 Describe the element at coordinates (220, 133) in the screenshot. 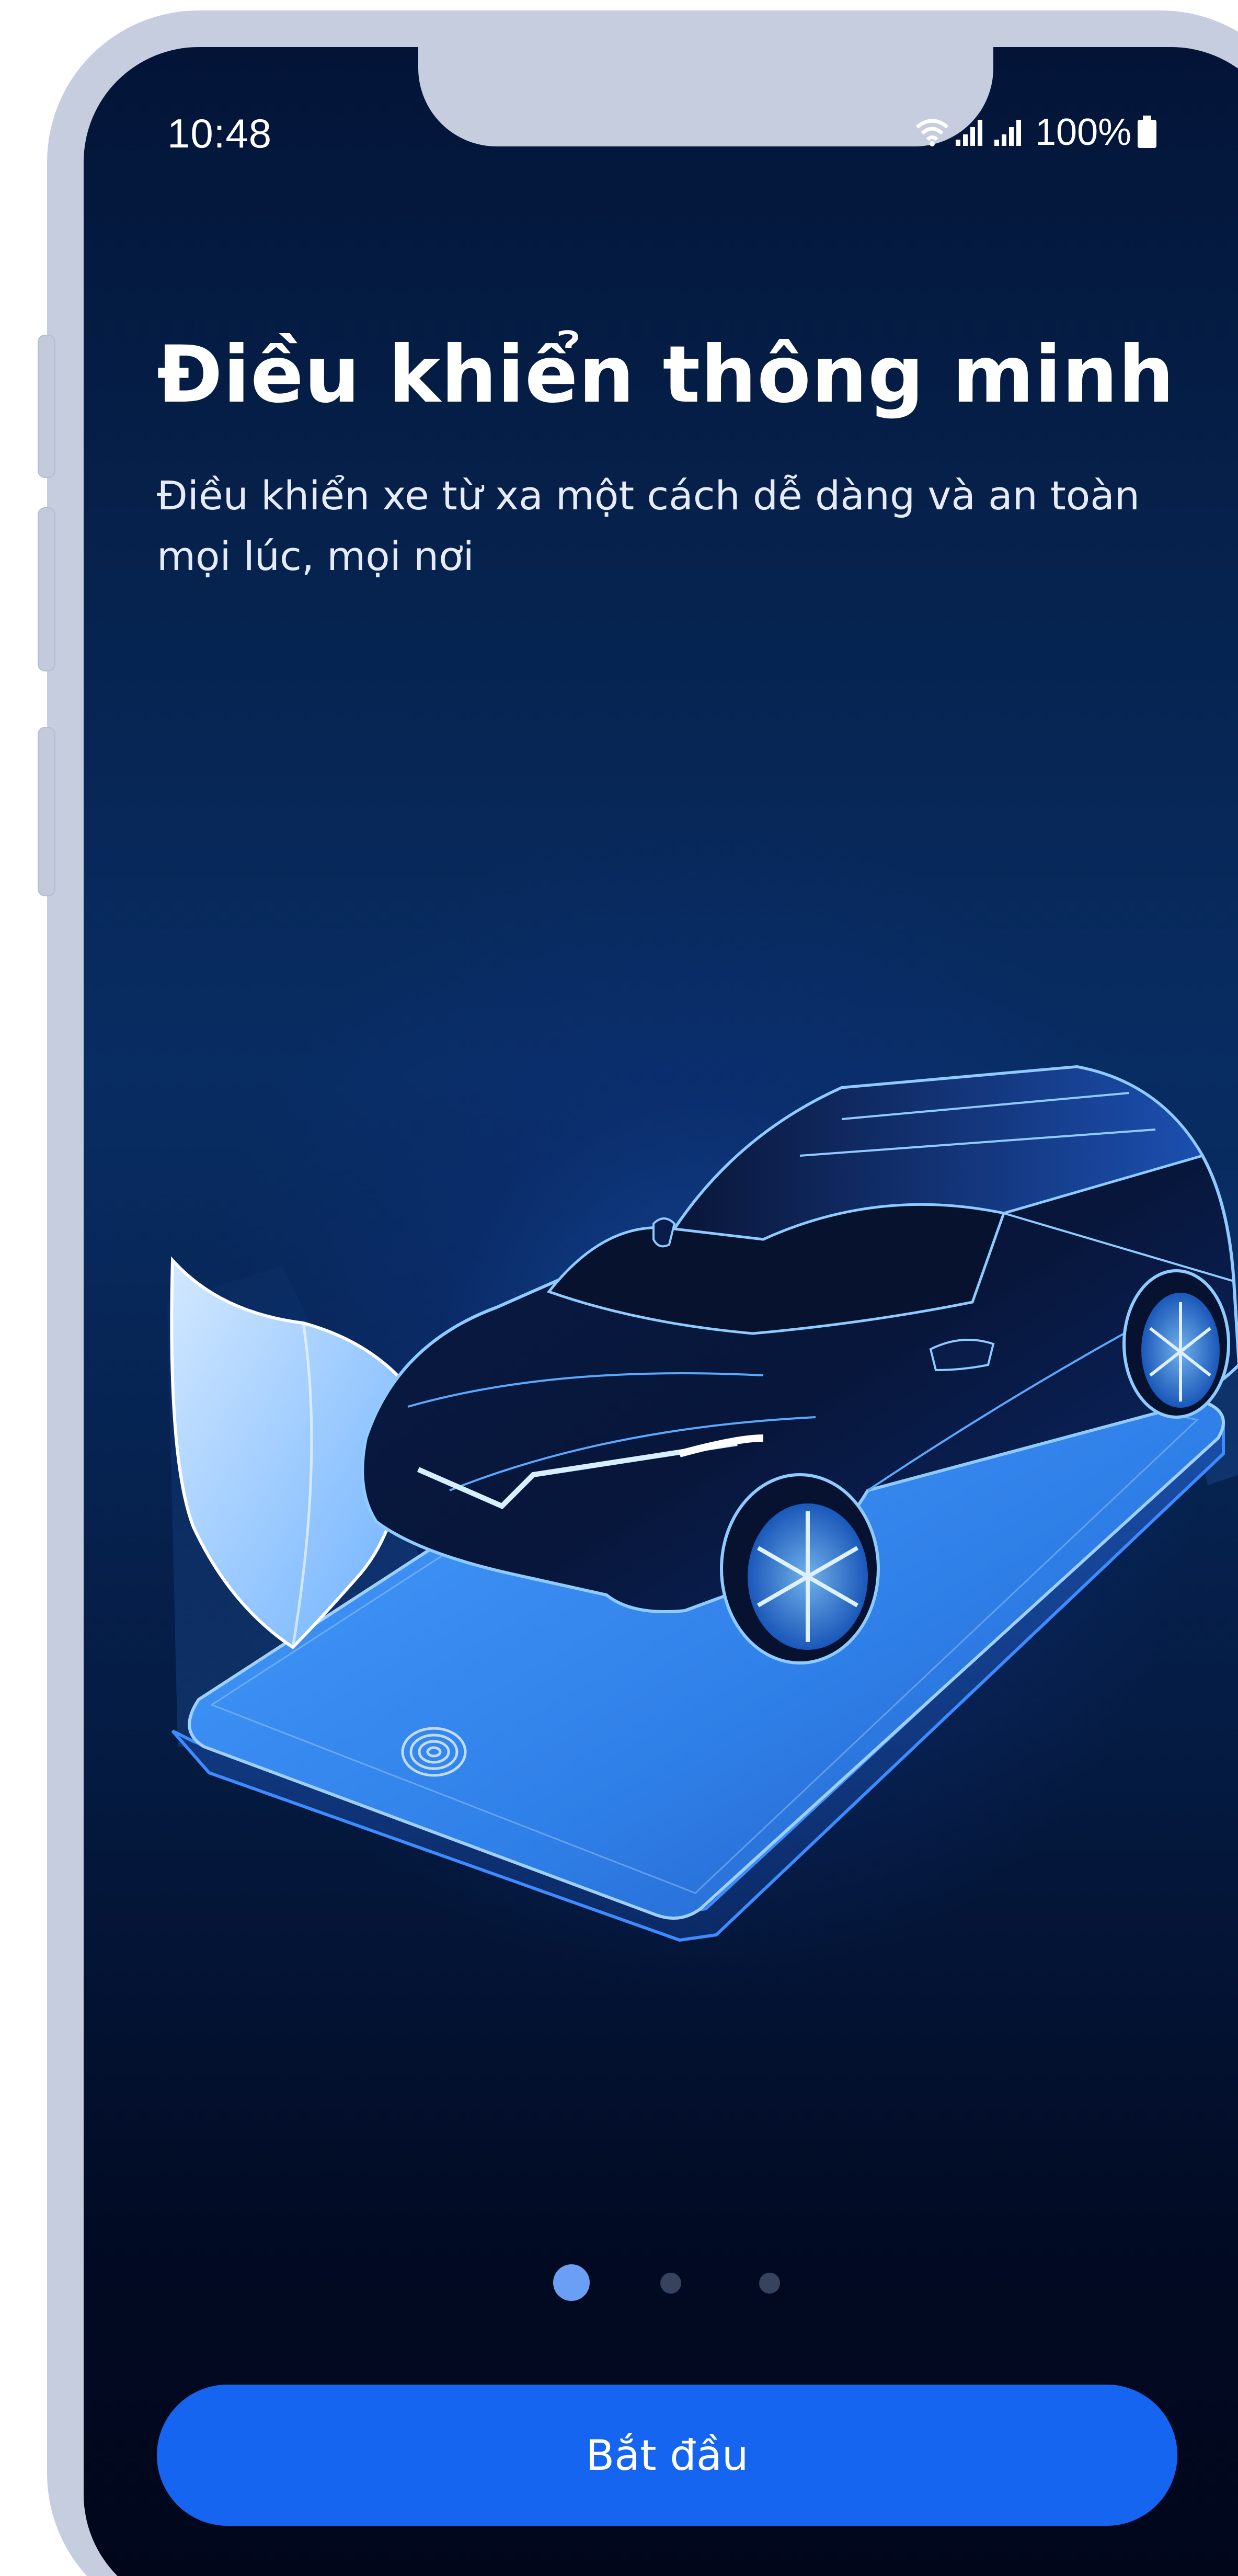

I see `status-time: 10:48` at that location.